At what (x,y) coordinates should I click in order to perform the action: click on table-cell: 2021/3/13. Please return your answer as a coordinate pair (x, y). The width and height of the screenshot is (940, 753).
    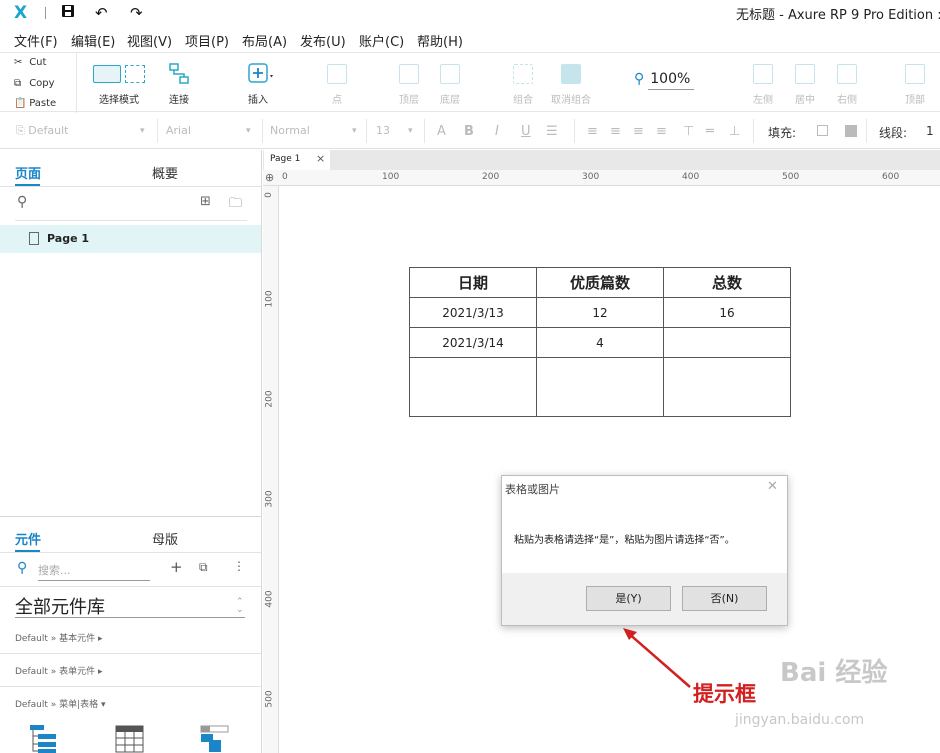
    Looking at the image, I should click on (473, 312).